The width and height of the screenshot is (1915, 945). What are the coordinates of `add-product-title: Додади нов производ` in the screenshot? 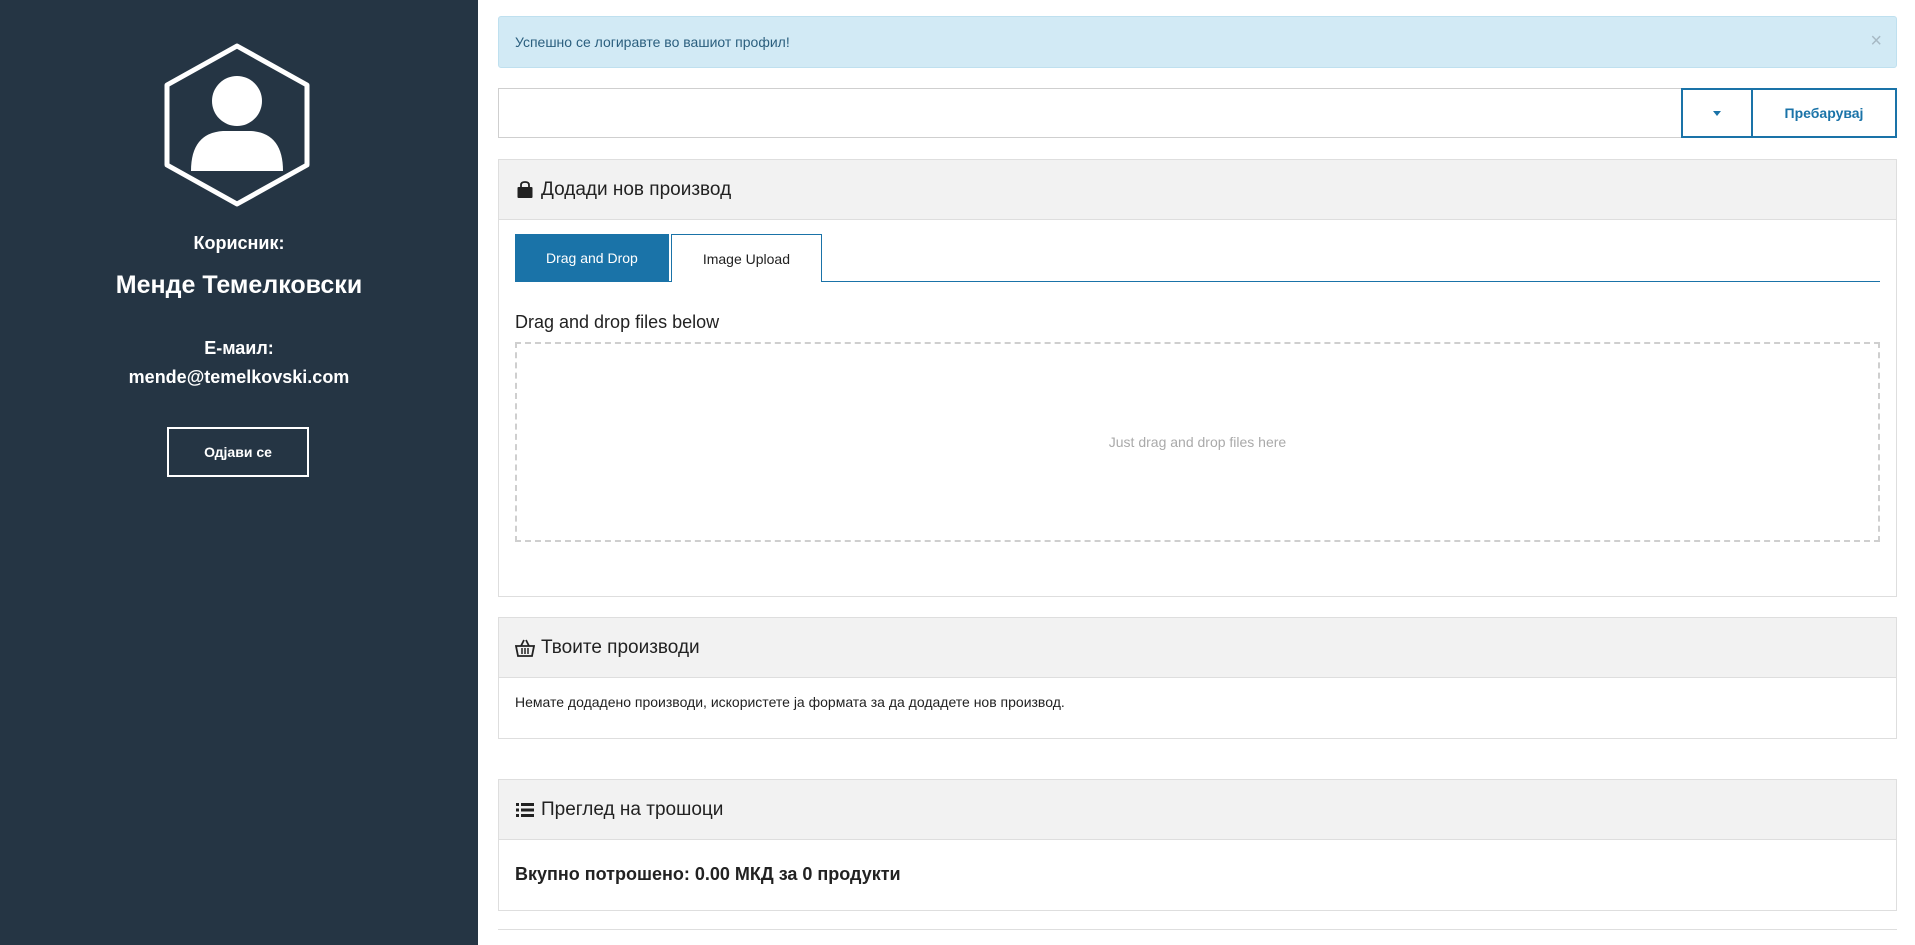 It's located at (636, 189).